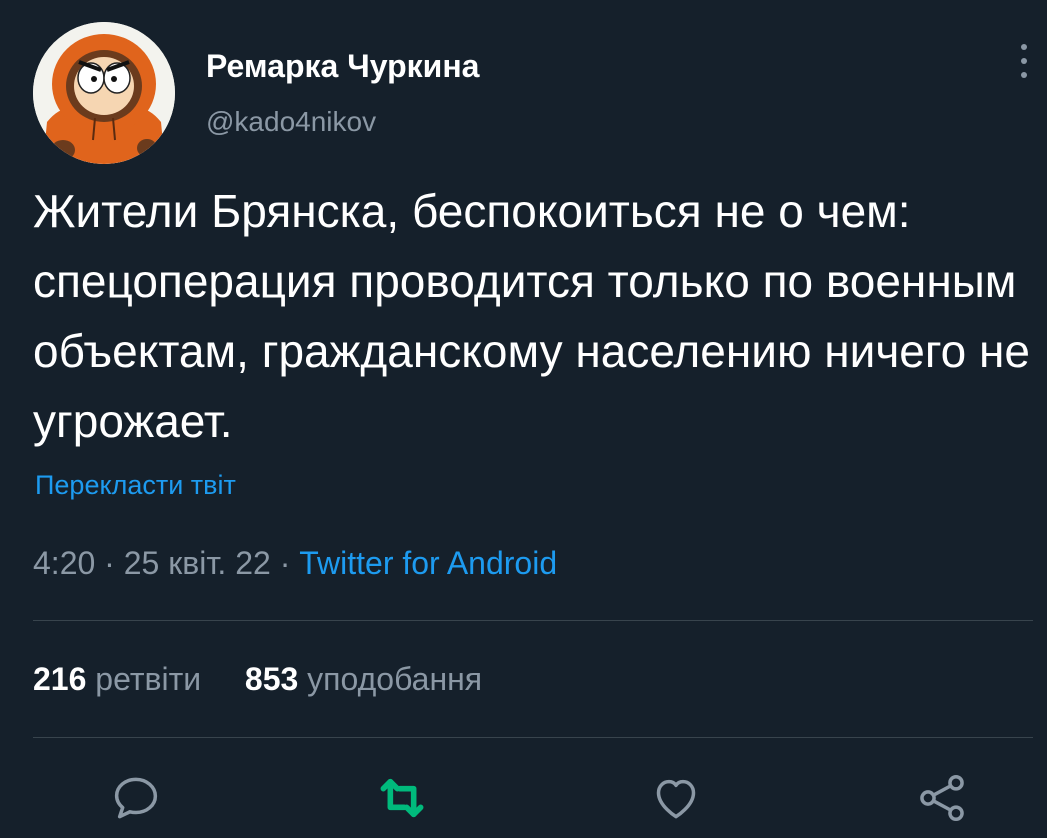 The height and width of the screenshot is (838, 1047). I want to click on tweet-source: Twitter for Android, so click(428, 563).